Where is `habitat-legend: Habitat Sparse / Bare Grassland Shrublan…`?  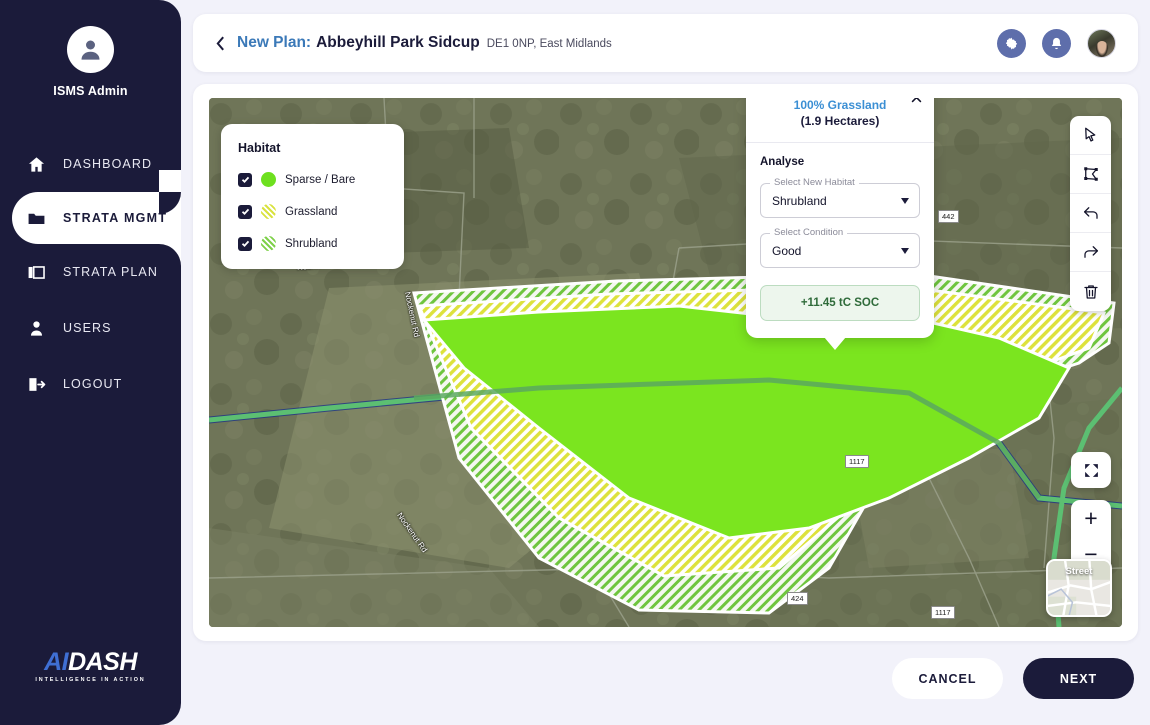
habitat-legend: Habitat Sparse / Bare Grassland Shrublan… is located at coordinates (312, 196).